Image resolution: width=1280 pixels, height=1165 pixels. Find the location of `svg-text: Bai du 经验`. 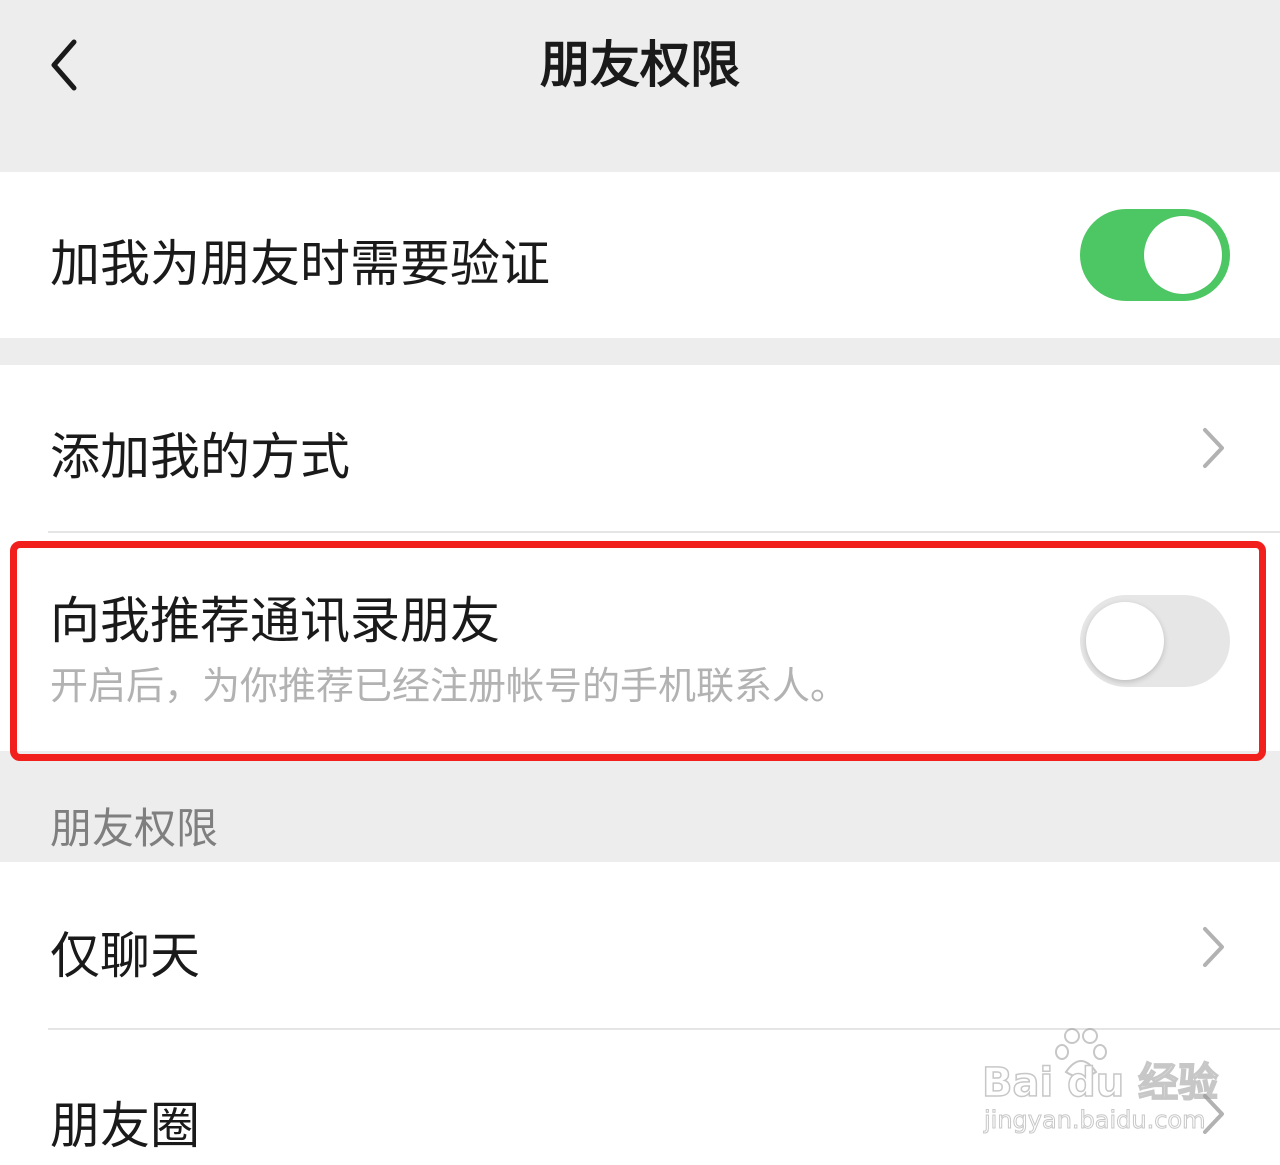

svg-text: Bai du 经验 is located at coordinates (1100, 1083).